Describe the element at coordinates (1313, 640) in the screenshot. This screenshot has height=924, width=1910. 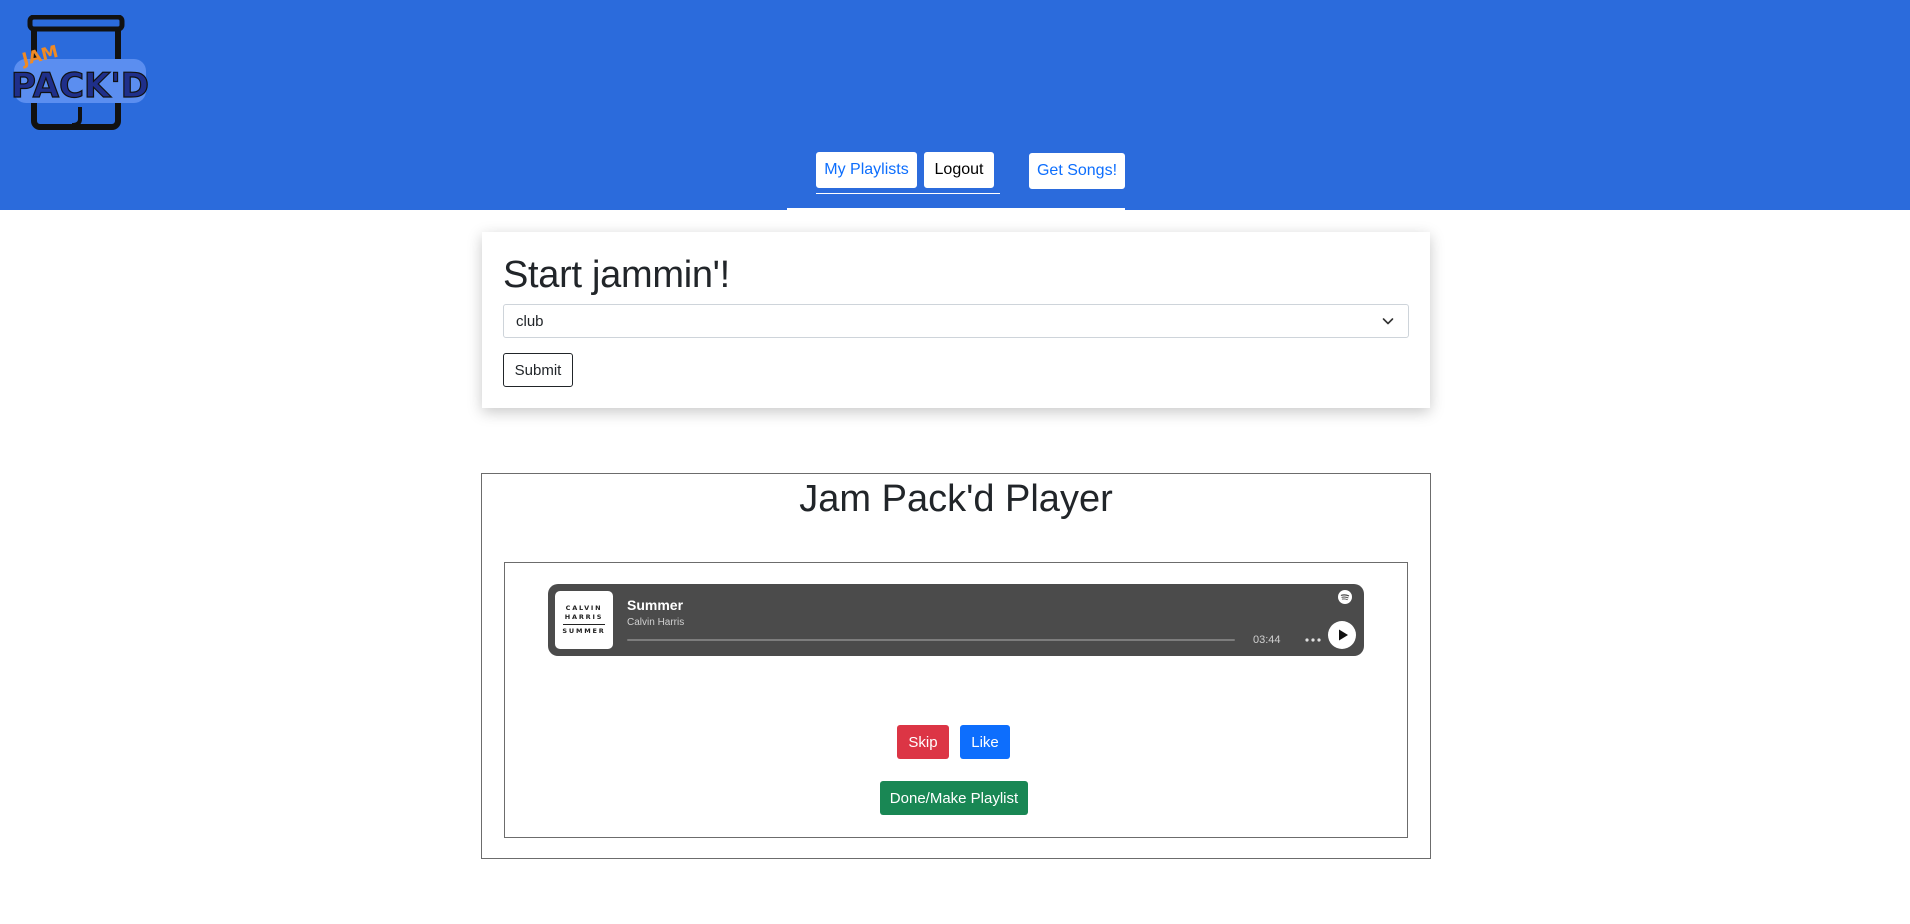
I see `more-icon` at that location.